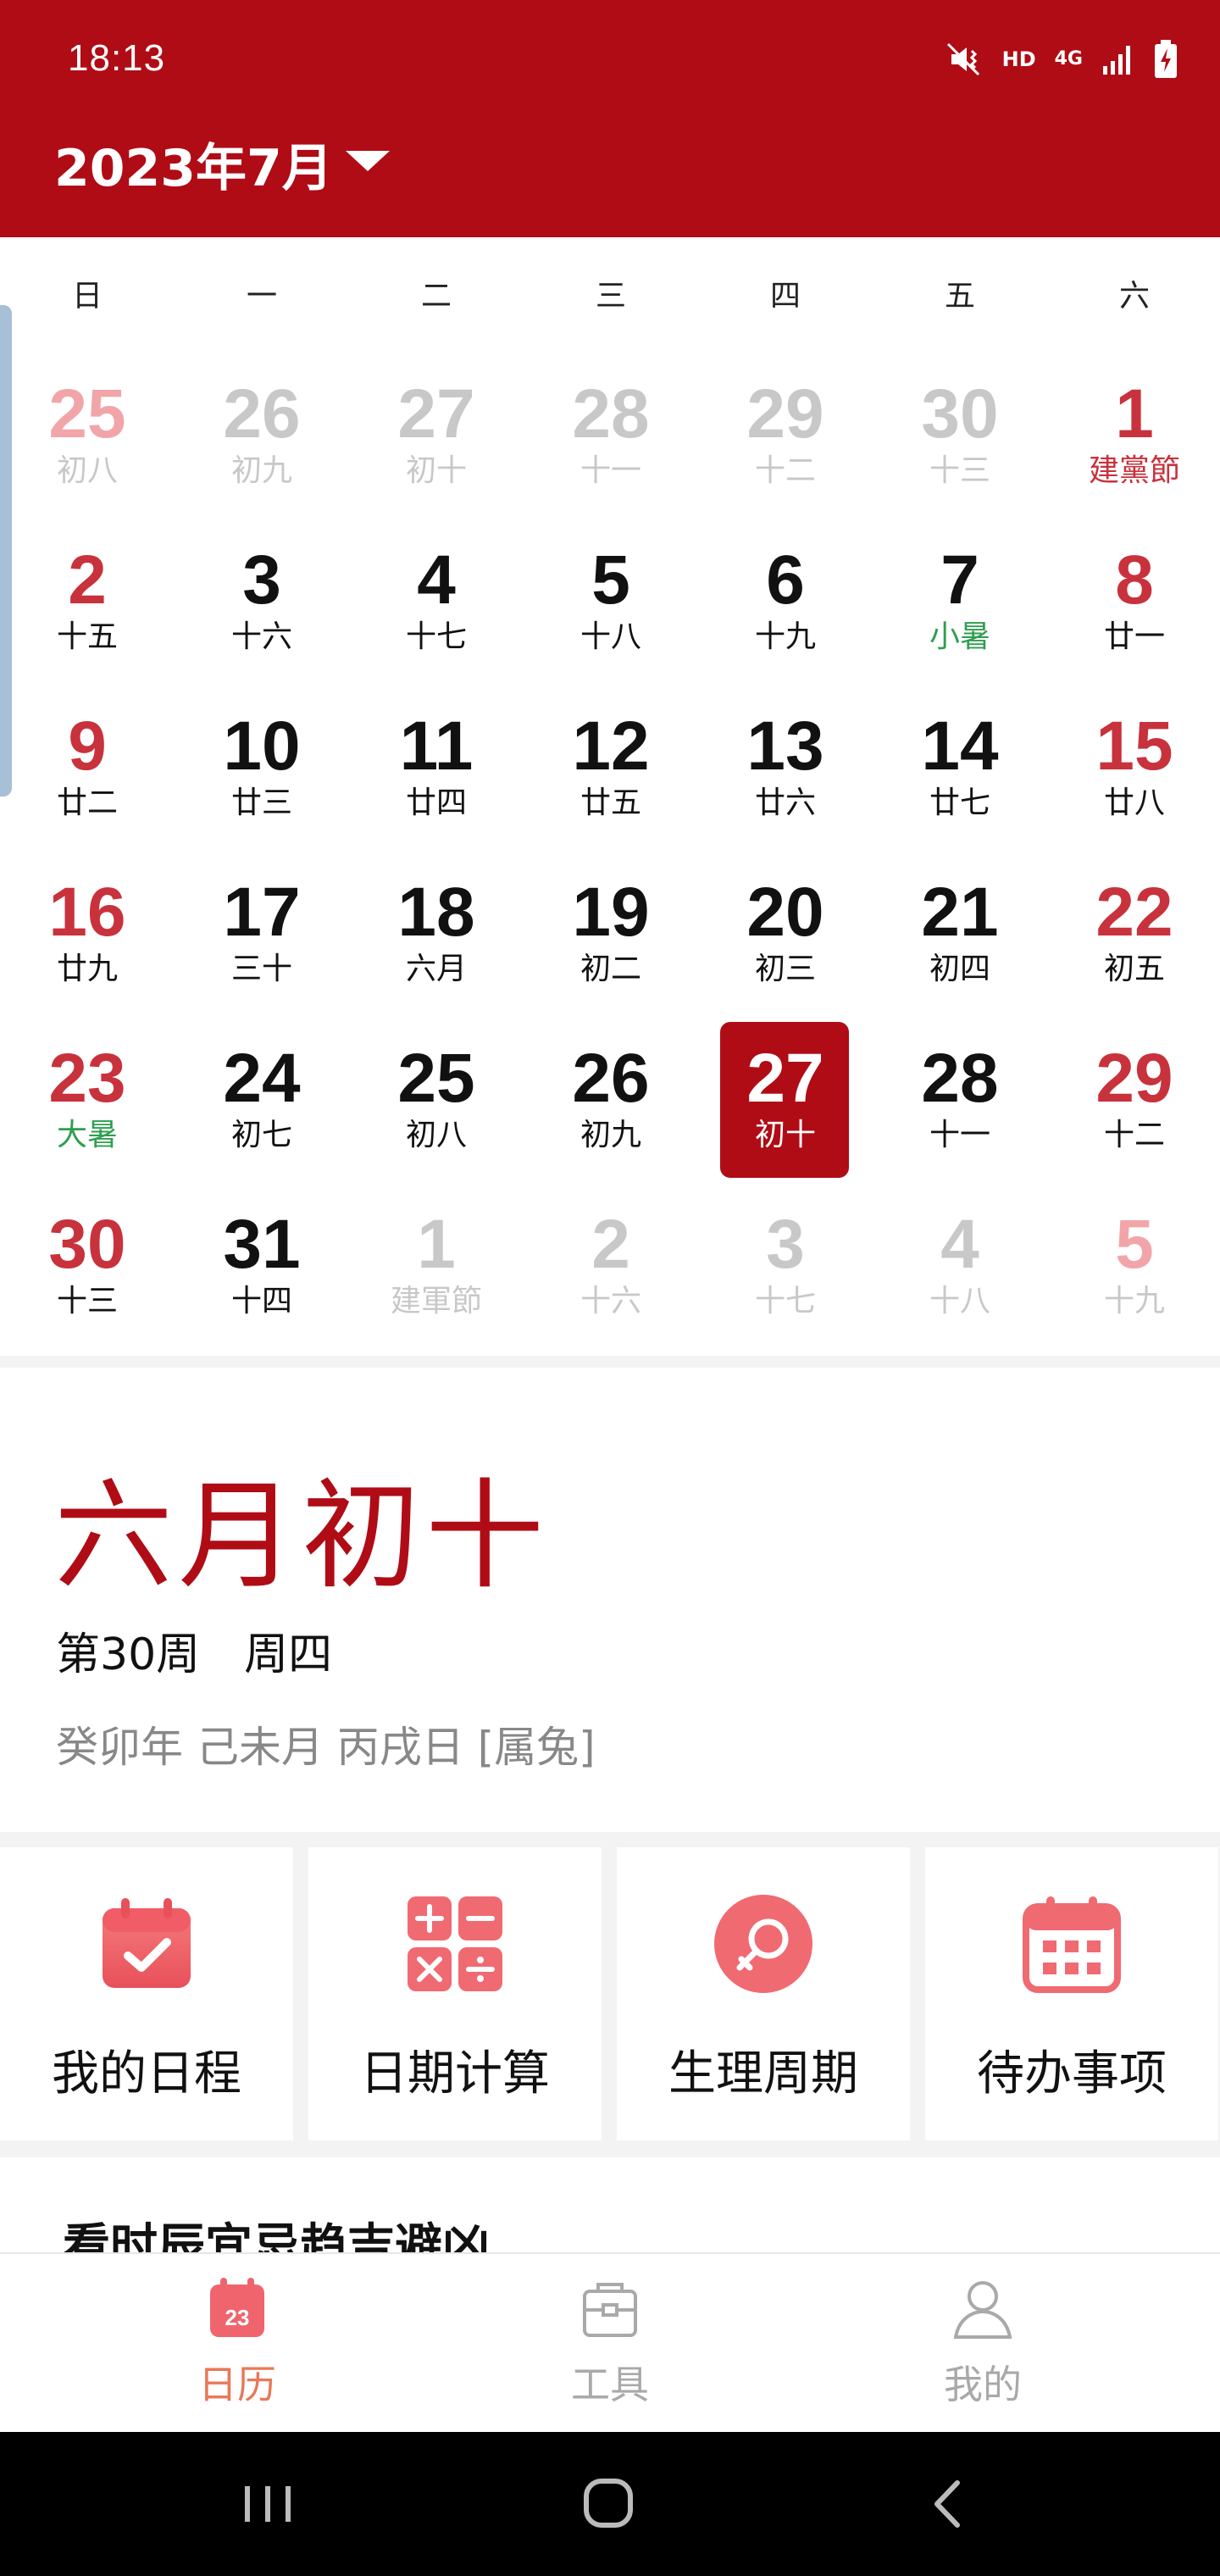 The height and width of the screenshot is (2576, 1220). Describe the element at coordinates (262, 1269) in the screenshot. I see `calendar-day: 31 十四` at that location.